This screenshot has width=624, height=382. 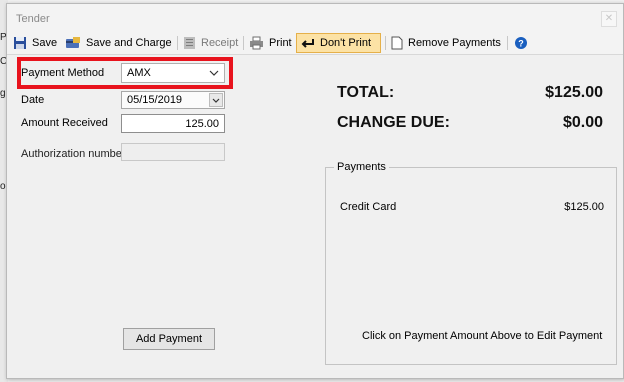 I want to click on dont-print-button: Don't Print, so click(x=338, y=43).